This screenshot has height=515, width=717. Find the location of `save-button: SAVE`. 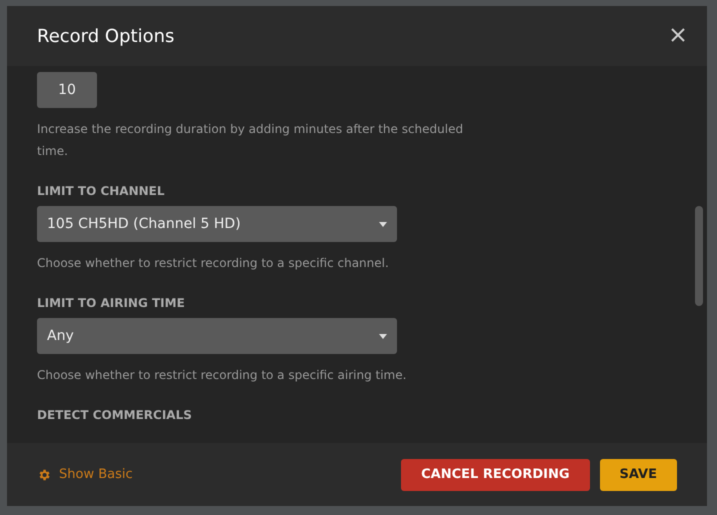

save-button: SAVE is located at coordinates (638, 474).